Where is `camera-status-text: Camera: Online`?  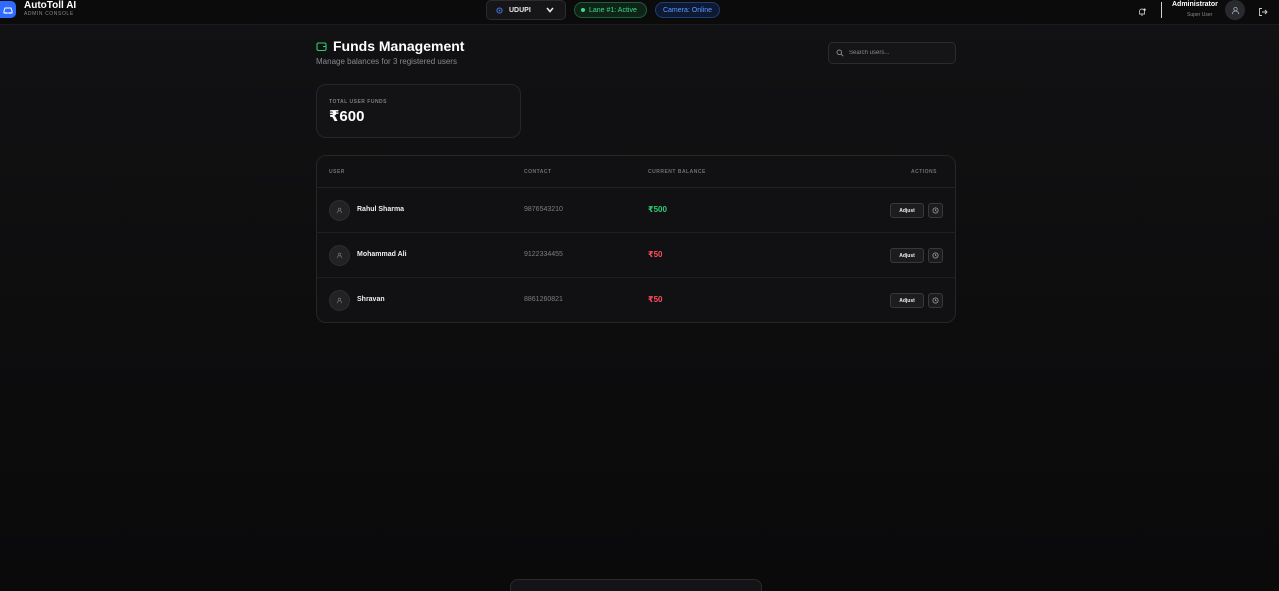
camera-status-text: Camera: Online is located at coordinates (687, 10).